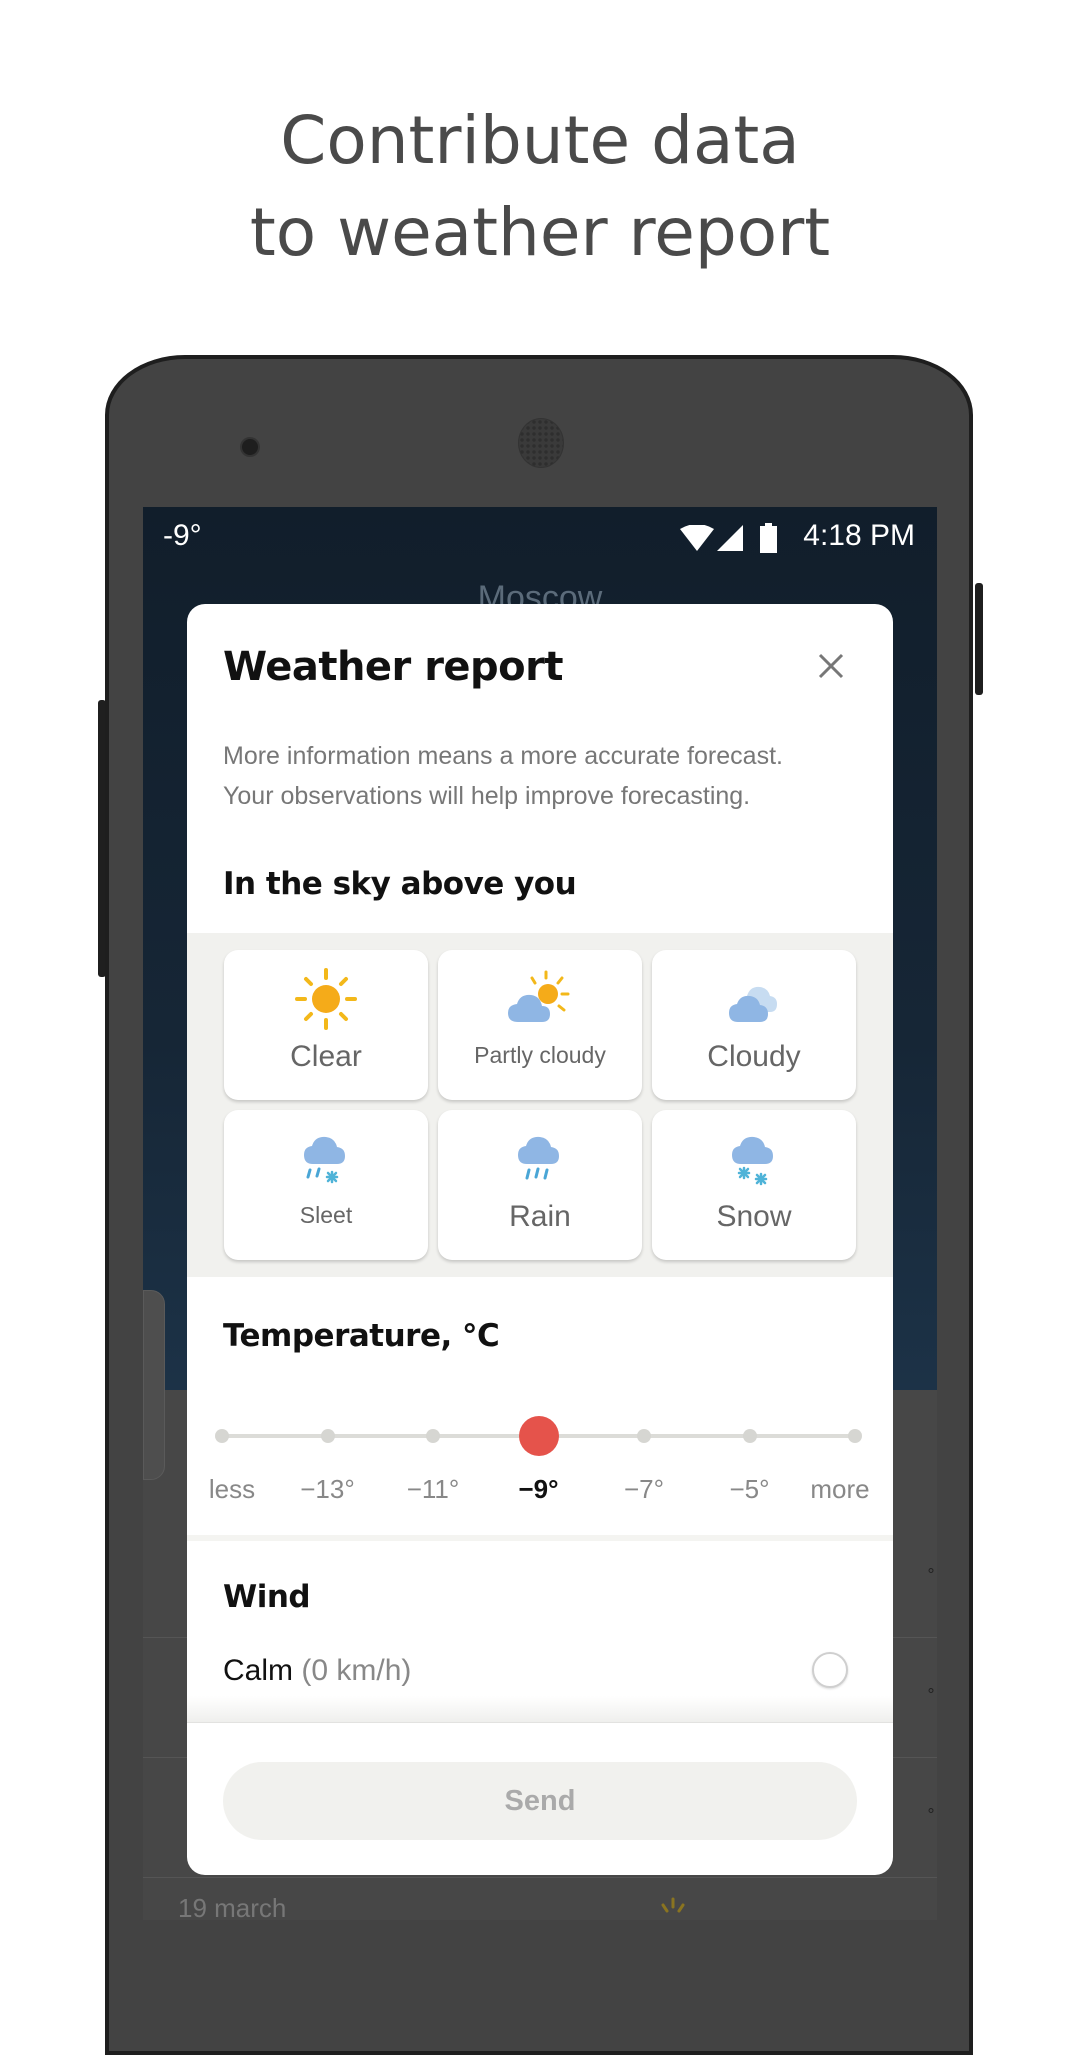 The image size is (1080, 2055). I want to click on earpiece-speaker-icon, so click(541, 443).